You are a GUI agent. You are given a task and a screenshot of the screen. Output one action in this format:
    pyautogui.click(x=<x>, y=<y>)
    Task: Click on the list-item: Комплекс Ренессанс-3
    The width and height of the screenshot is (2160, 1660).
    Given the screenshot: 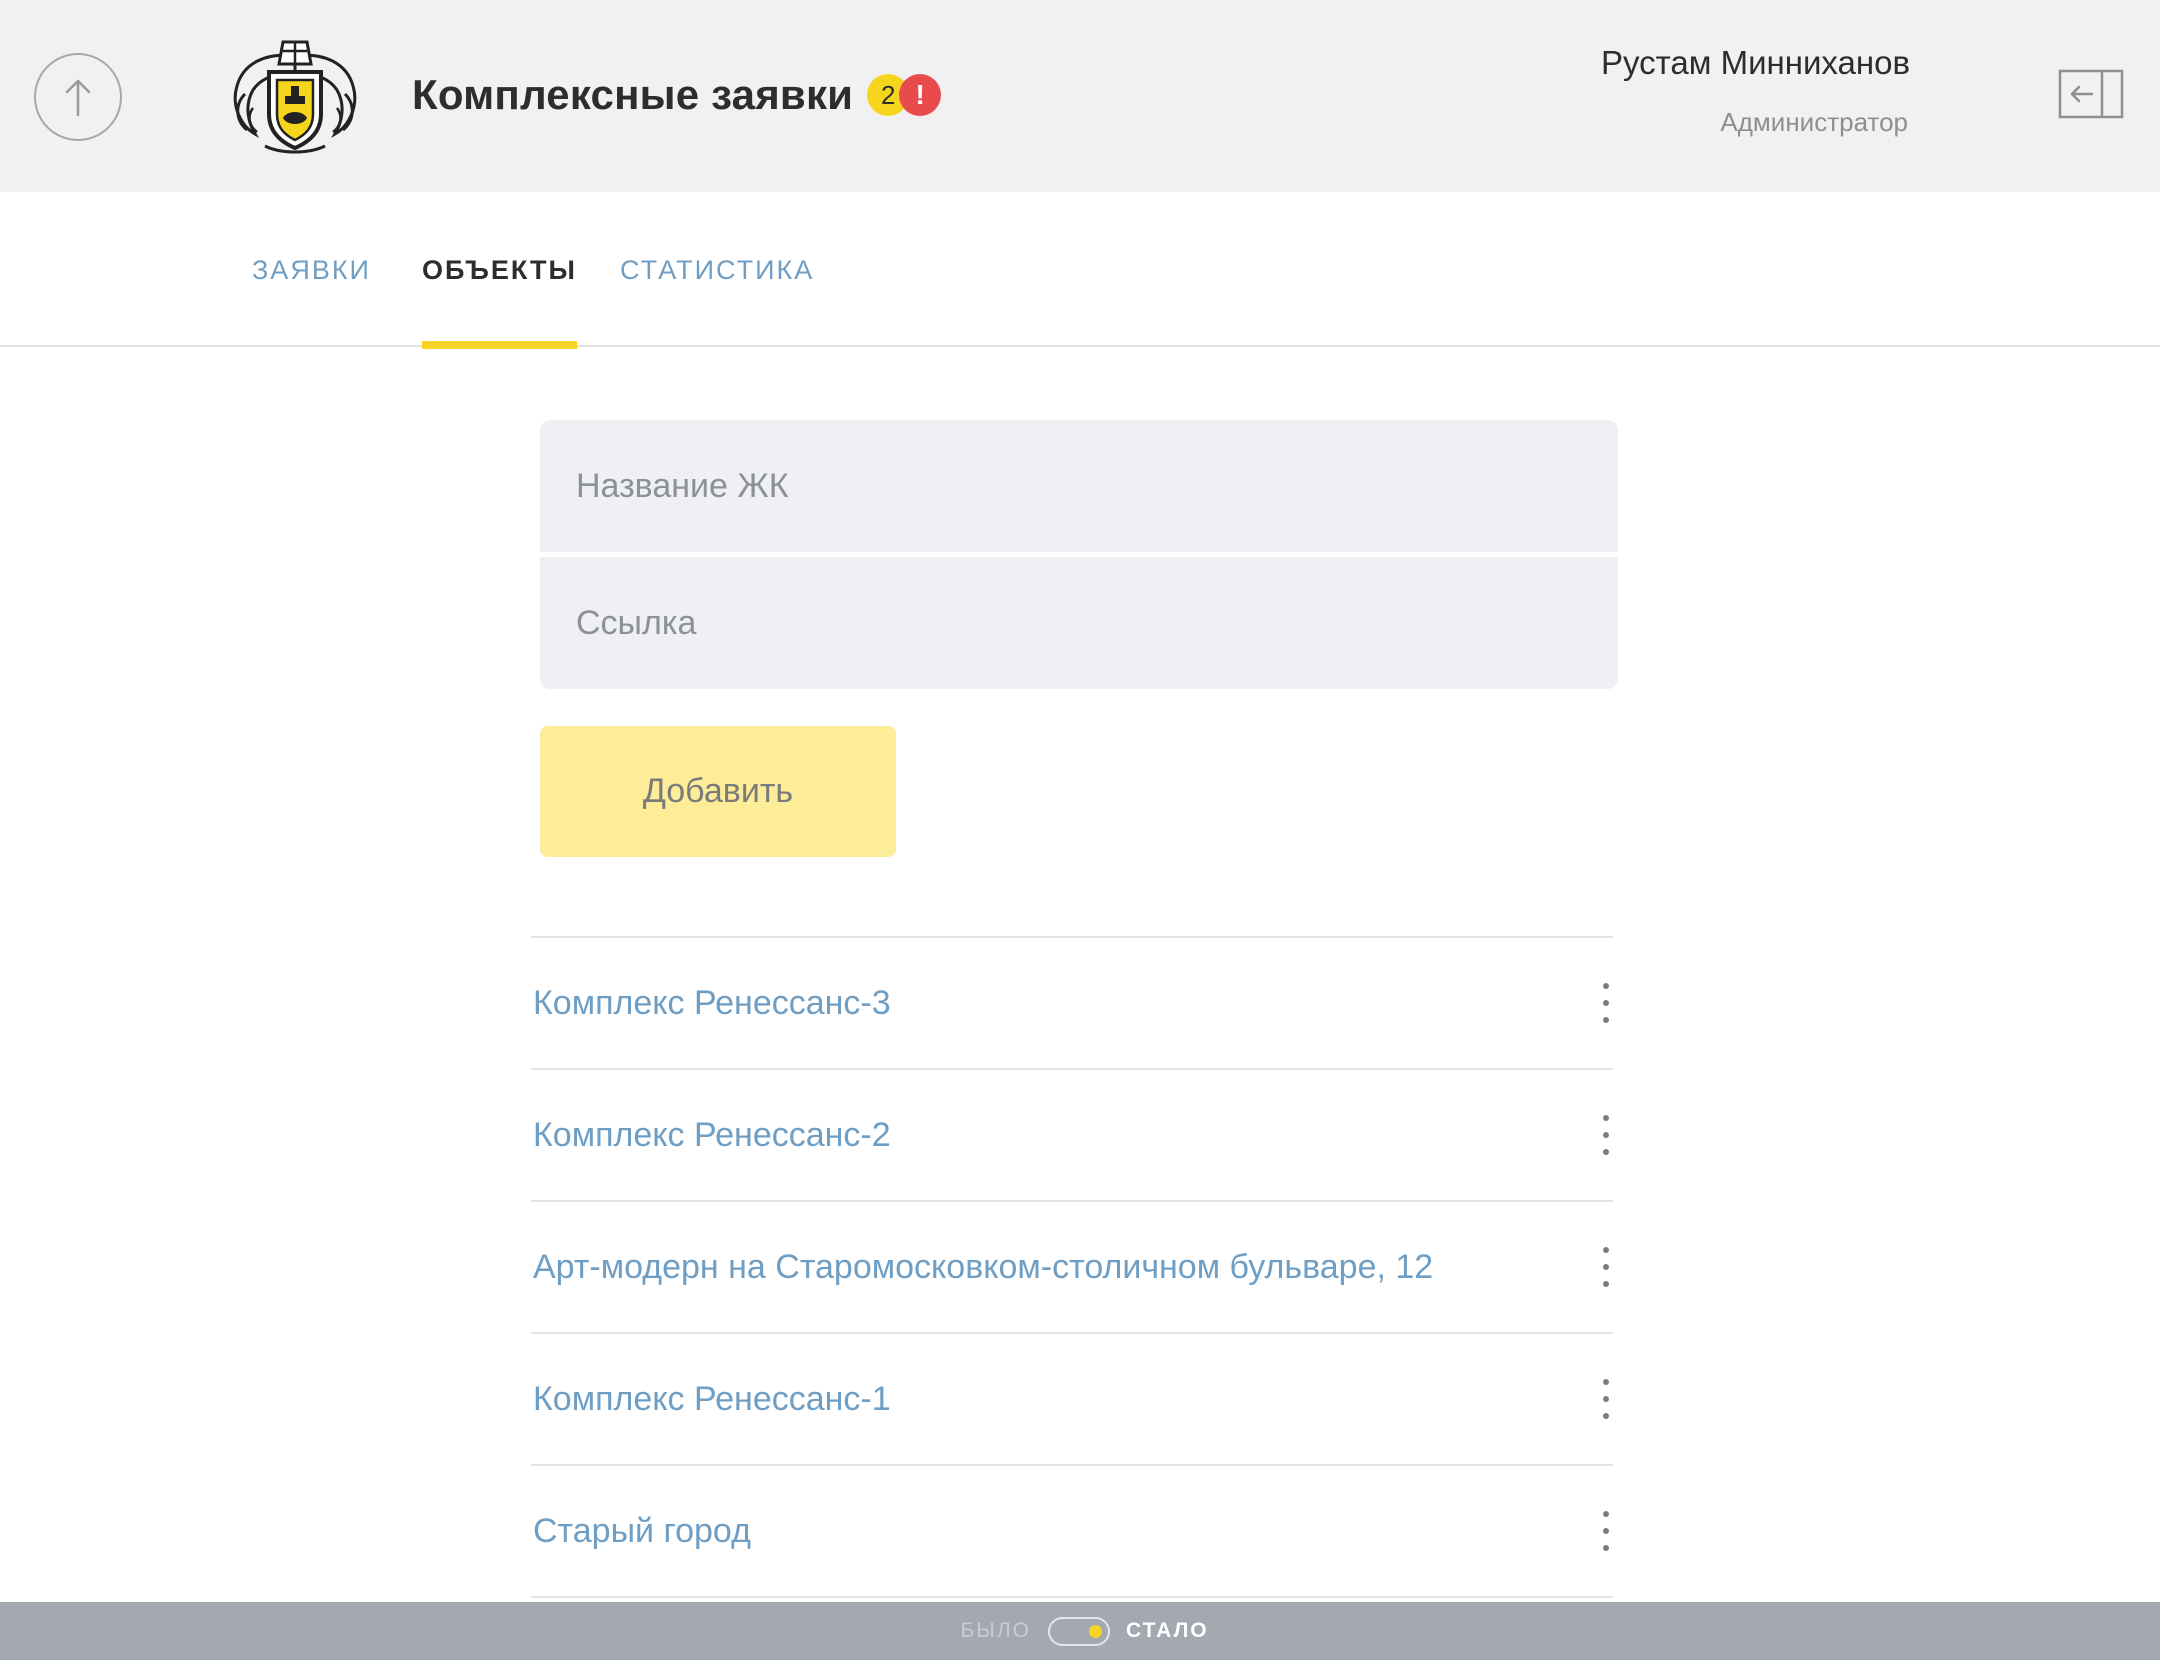 What is the action you would take?
    pyautogui.click(x=1072, y=1004)
    